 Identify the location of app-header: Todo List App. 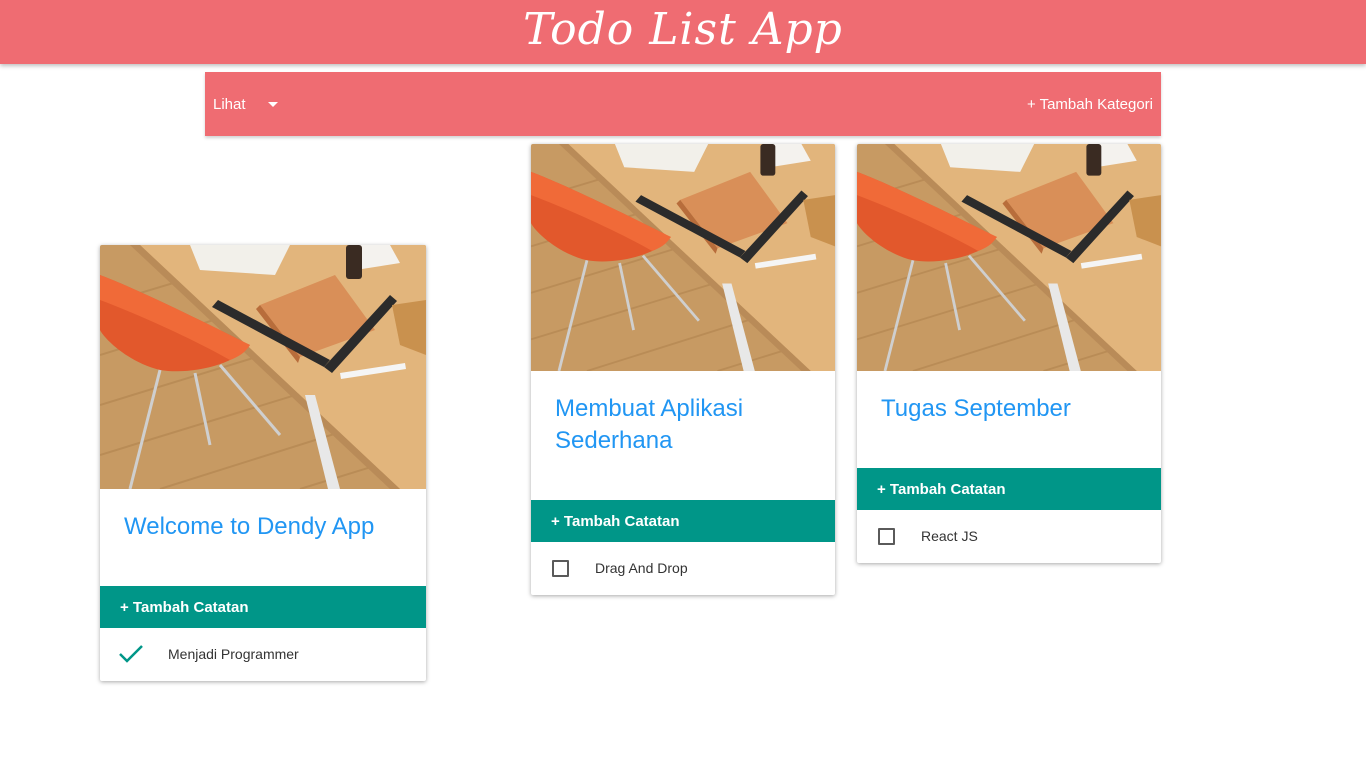
(683, 32).